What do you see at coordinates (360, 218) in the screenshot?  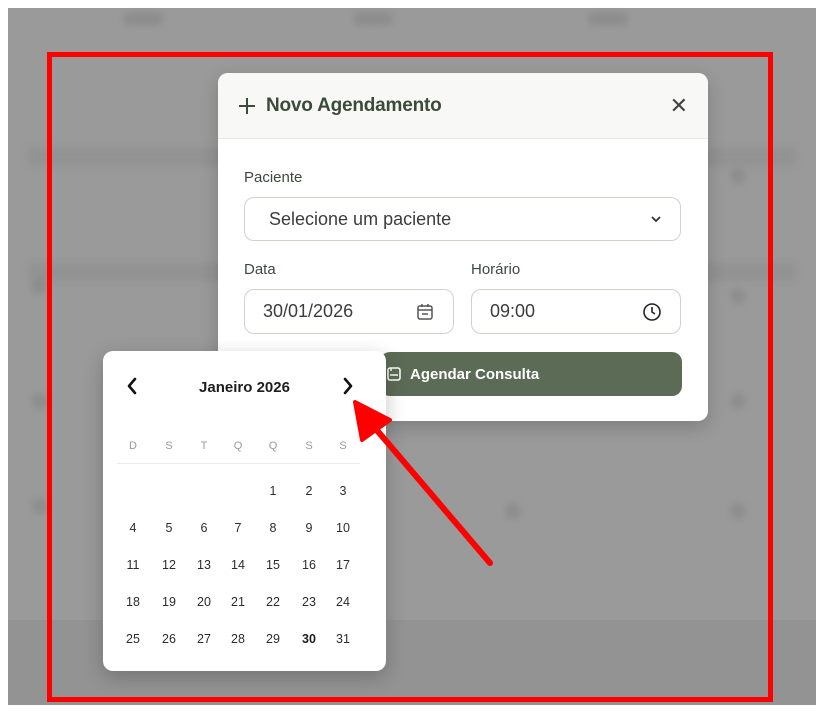 I see `patient-select-value: Selecione um paciente` at bounding box center [360, 218].